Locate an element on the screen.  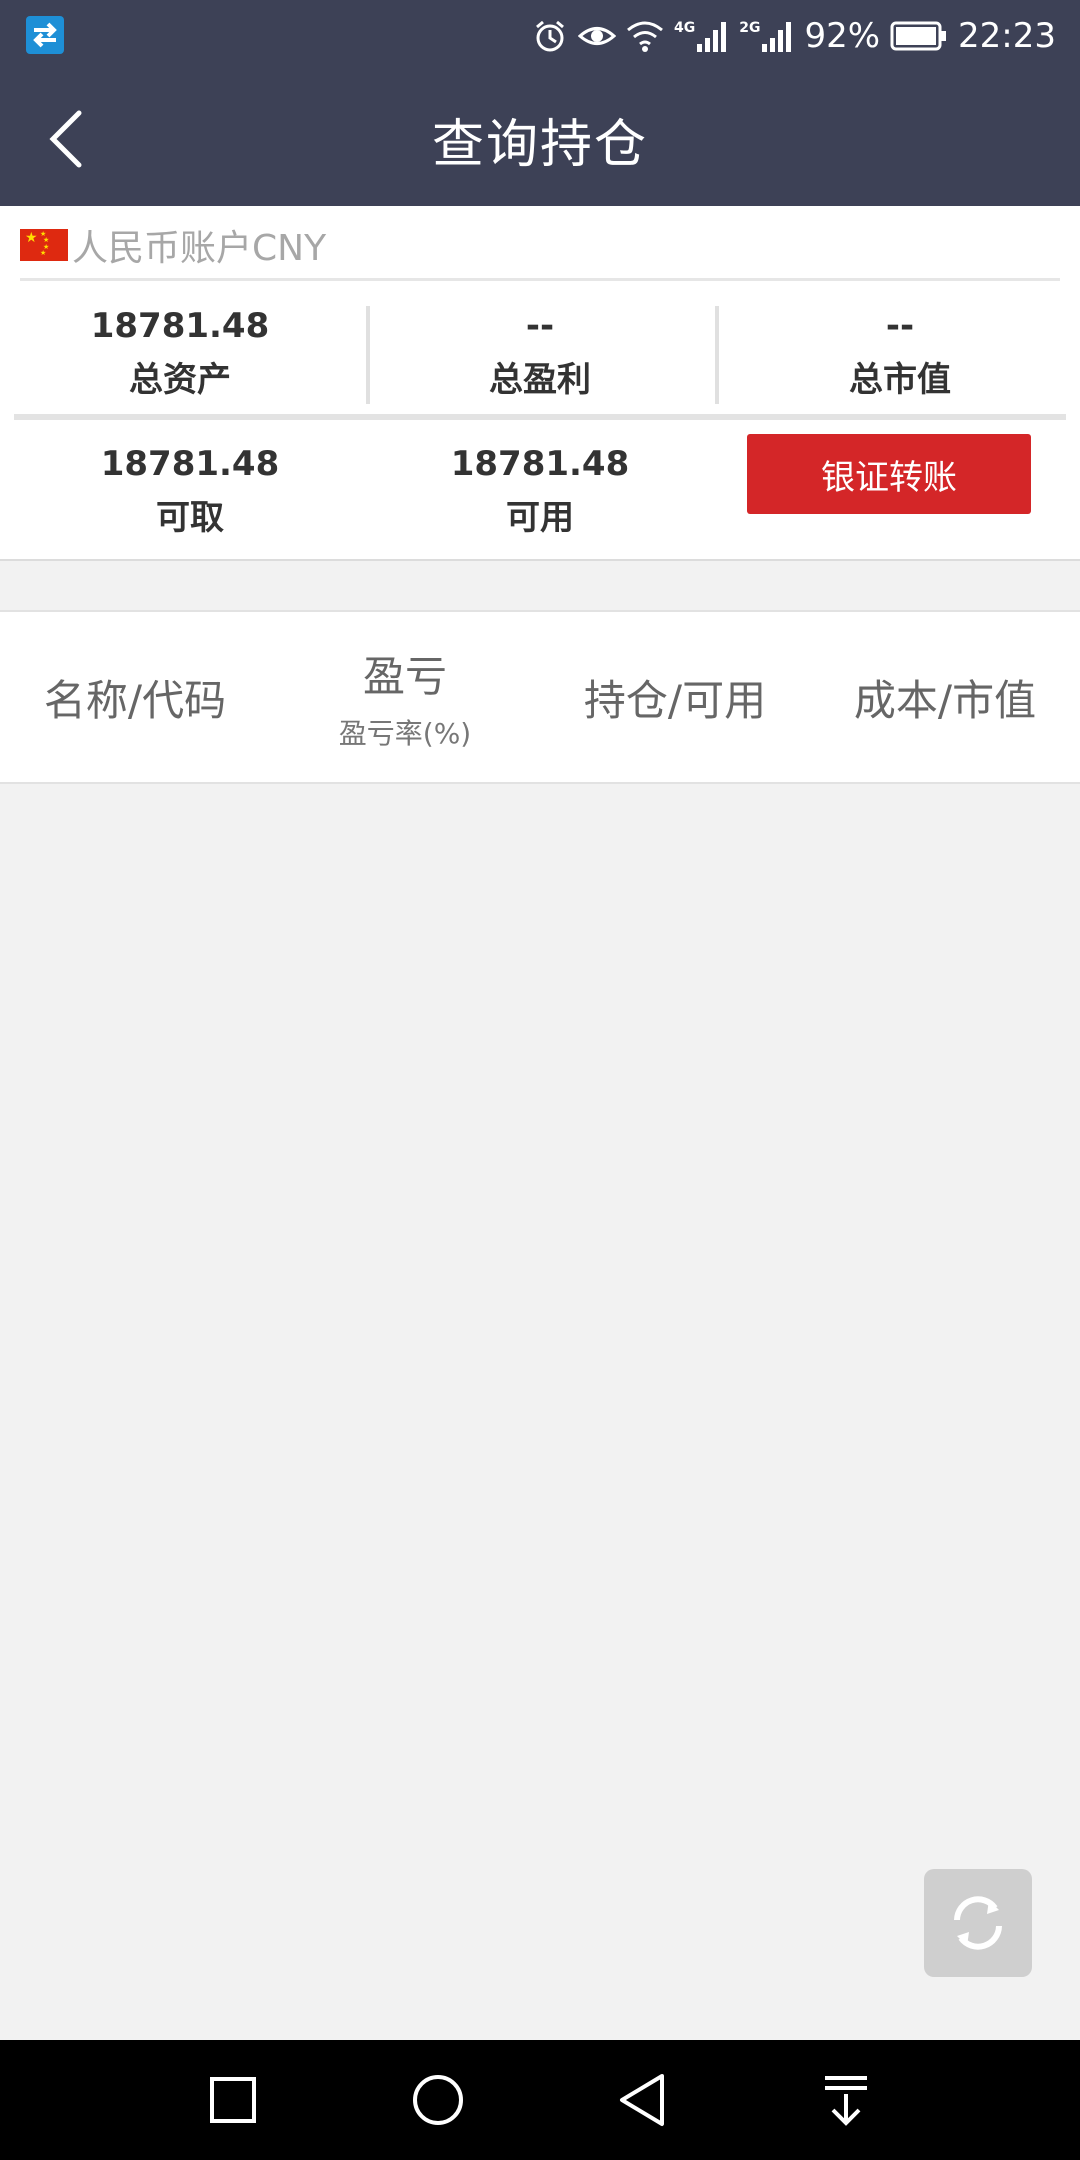
total-assets: 18781.48 总资产 is located at coordinates (180, 356).